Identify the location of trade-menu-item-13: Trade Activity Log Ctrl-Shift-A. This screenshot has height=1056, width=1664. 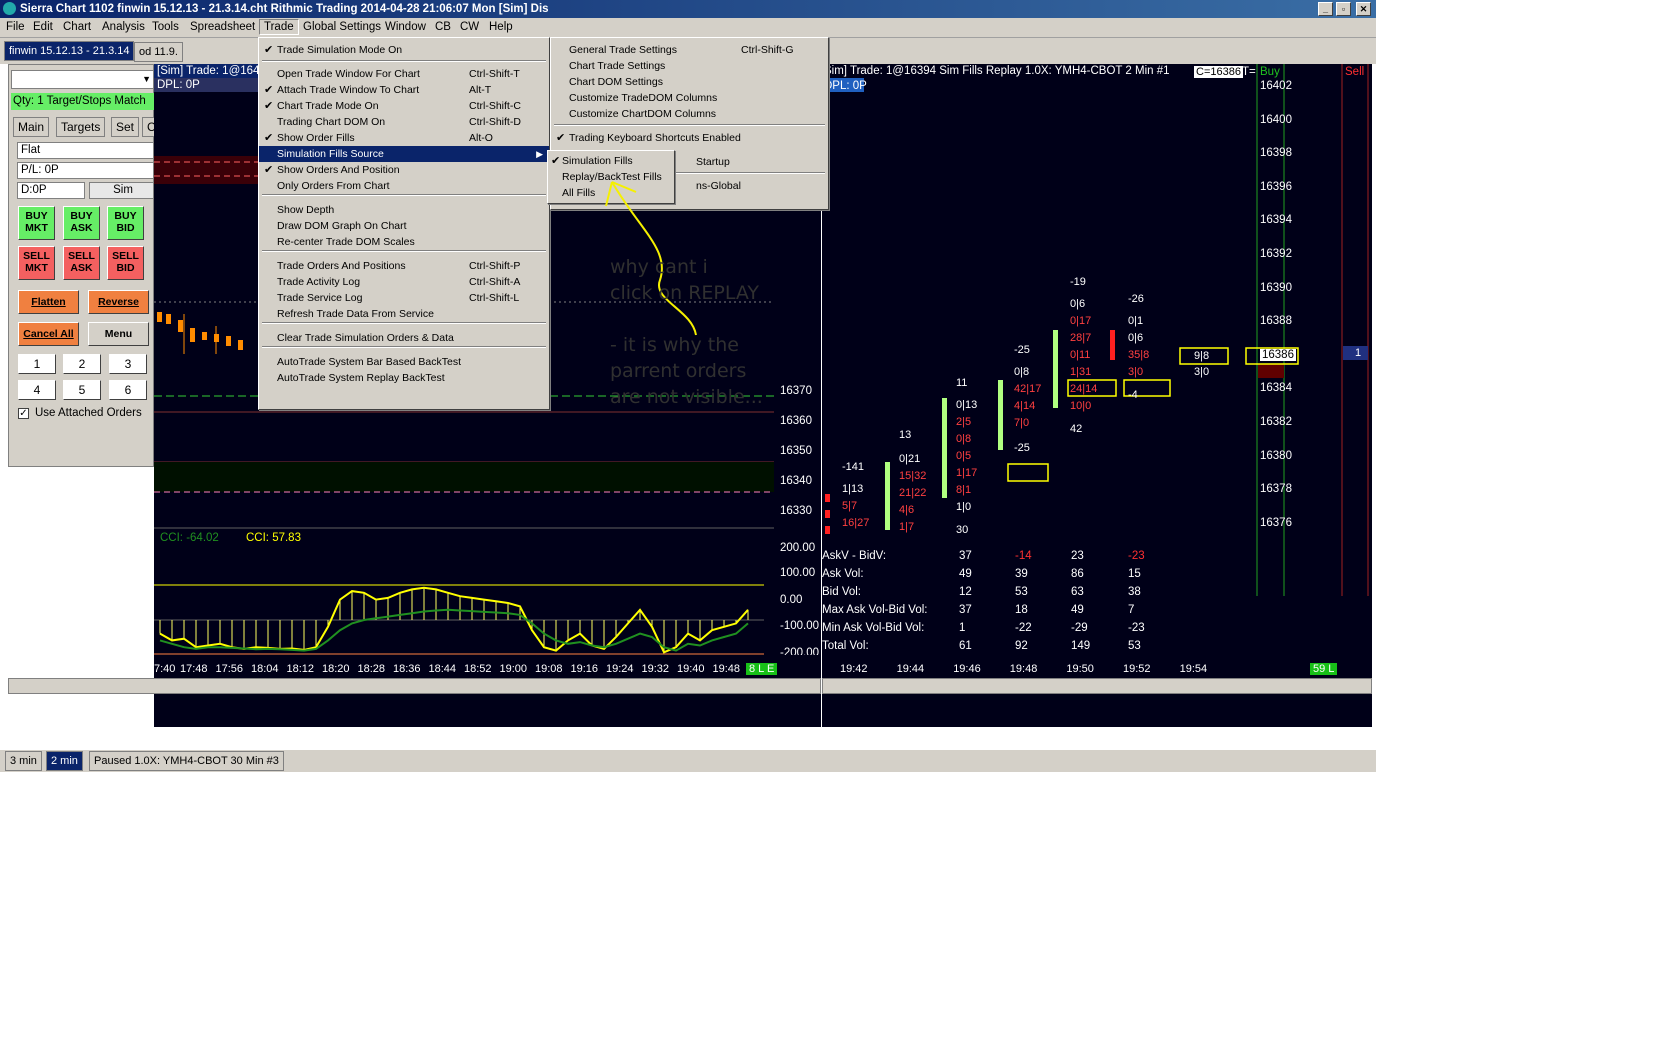
(404, 282).